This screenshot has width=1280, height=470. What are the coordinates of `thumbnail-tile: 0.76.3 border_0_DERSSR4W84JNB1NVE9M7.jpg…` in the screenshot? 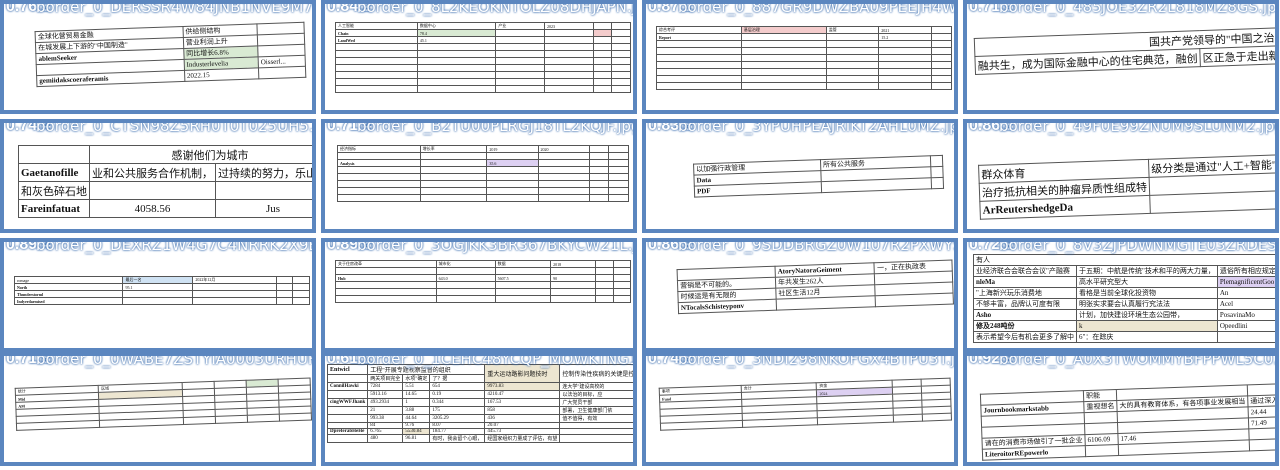 It's located at (158, 57).